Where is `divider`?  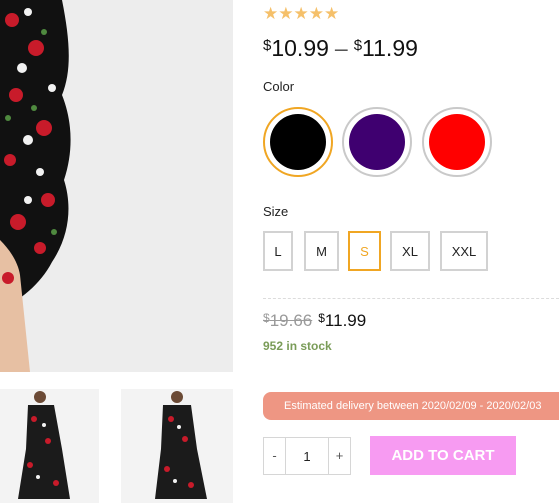 divider is located at coordinates (411, 298).